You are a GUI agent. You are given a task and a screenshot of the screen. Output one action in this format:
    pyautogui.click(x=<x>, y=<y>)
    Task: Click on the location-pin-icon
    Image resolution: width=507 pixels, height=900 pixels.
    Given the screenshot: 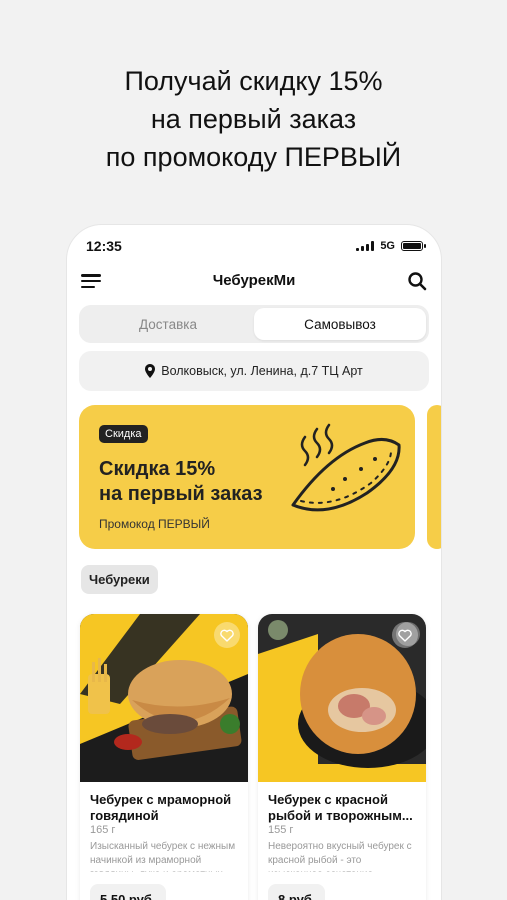 What is the action you would take?
    pyautogui.click(x=150, y=371)
    